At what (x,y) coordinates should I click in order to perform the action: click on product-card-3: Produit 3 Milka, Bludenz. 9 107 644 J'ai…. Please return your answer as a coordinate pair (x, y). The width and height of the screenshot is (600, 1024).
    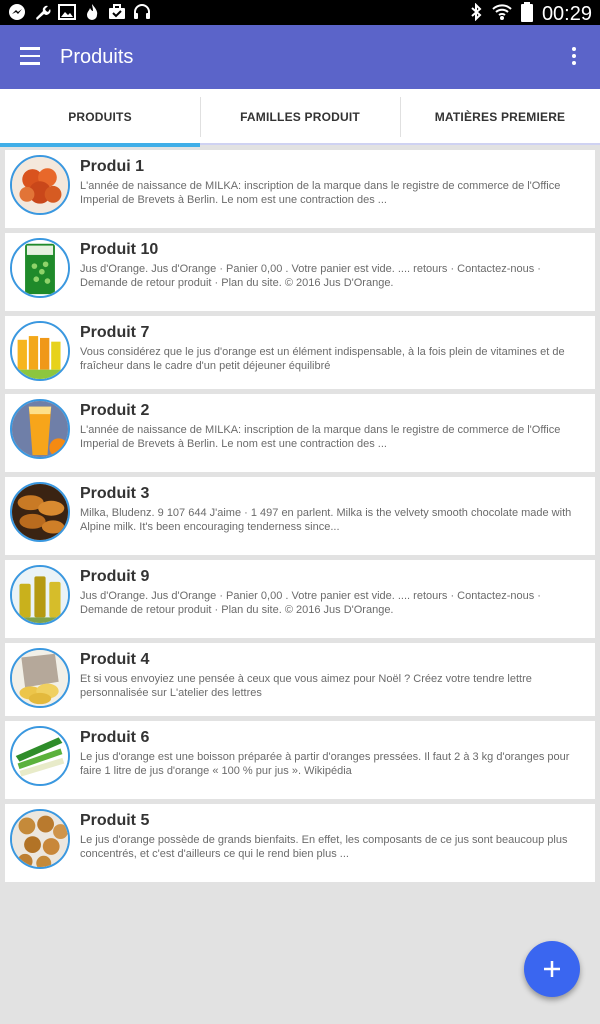
    Looking at the image, I should click on (300, 516).